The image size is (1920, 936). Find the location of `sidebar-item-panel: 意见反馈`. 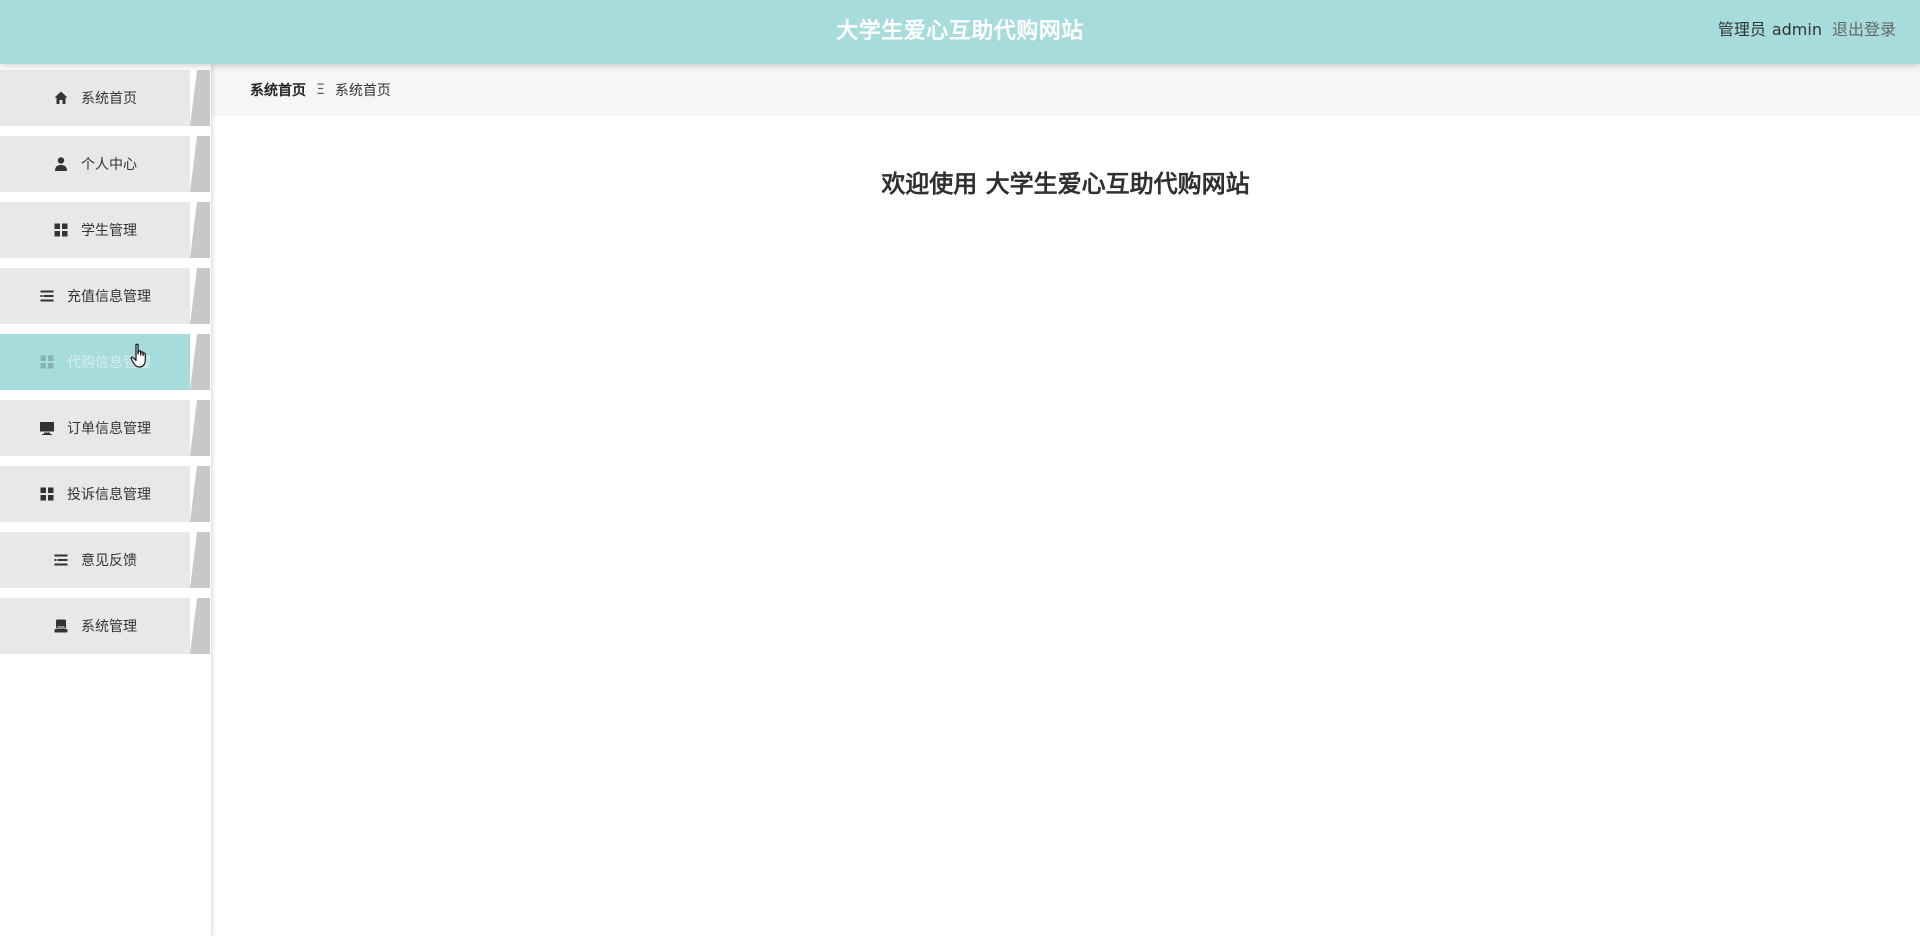

sidebar-item-panel: 意见反馈 is located at coordinates (95, 560).